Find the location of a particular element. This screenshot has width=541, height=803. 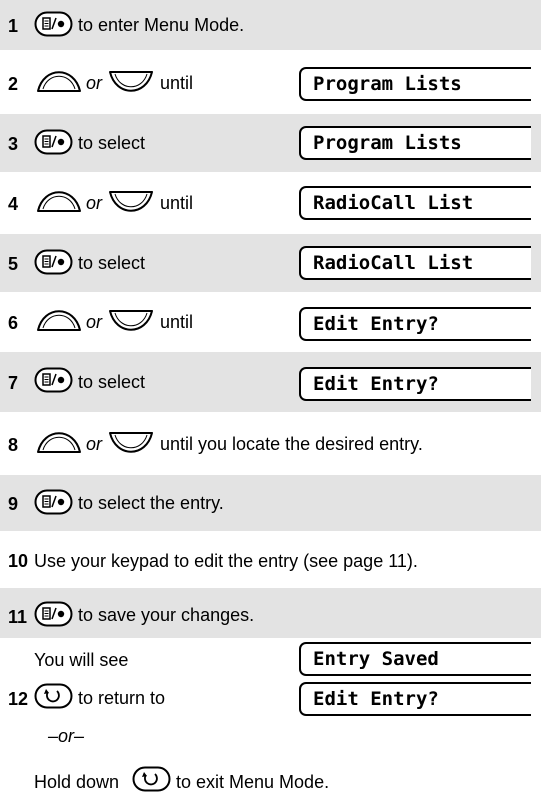

step-11: 11 to save your changes. is located at coordinates (270, 613).